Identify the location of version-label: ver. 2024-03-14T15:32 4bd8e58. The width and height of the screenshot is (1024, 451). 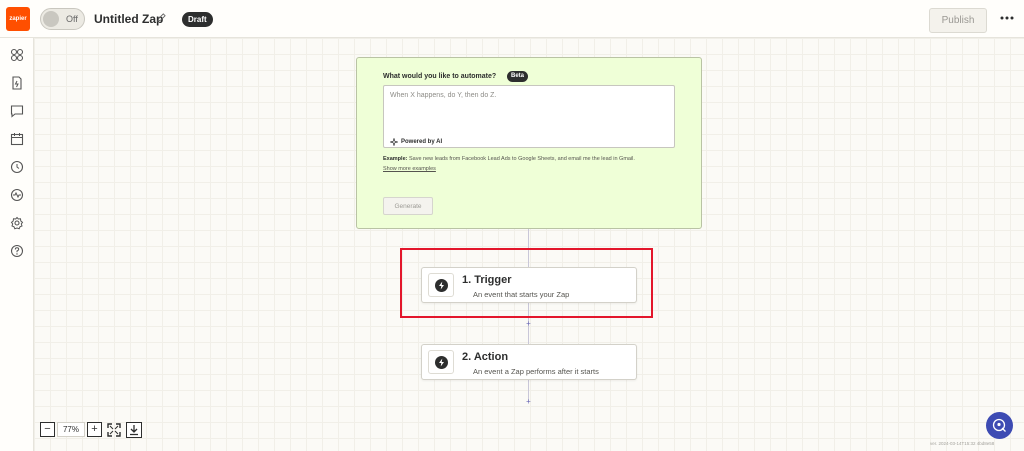
(962, 443).